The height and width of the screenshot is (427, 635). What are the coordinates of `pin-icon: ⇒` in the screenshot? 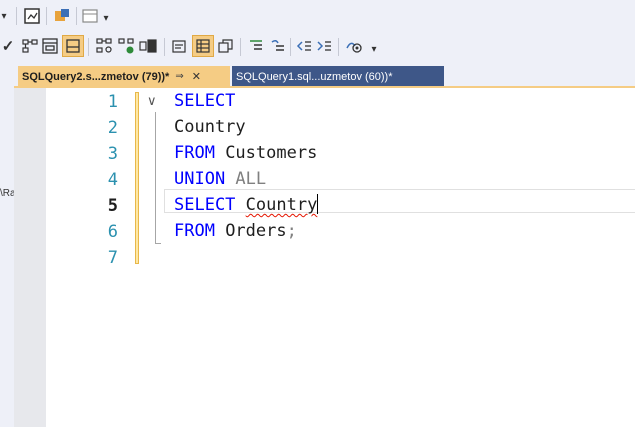 It's located at (179, 76).